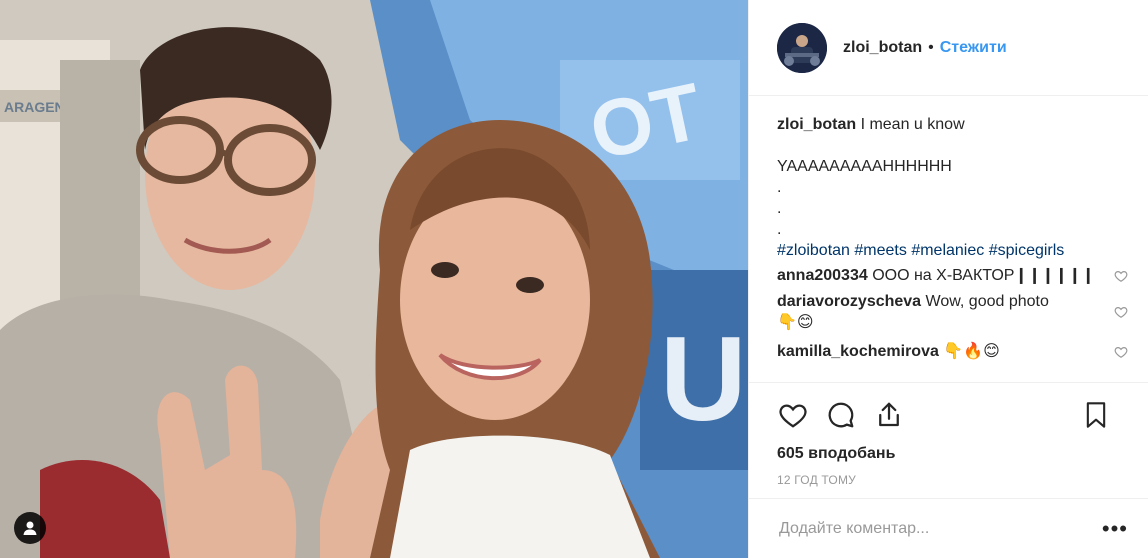 The width and height of the screenshot is (1148, 558). I want to click on heart-icon, so click(793, 416).